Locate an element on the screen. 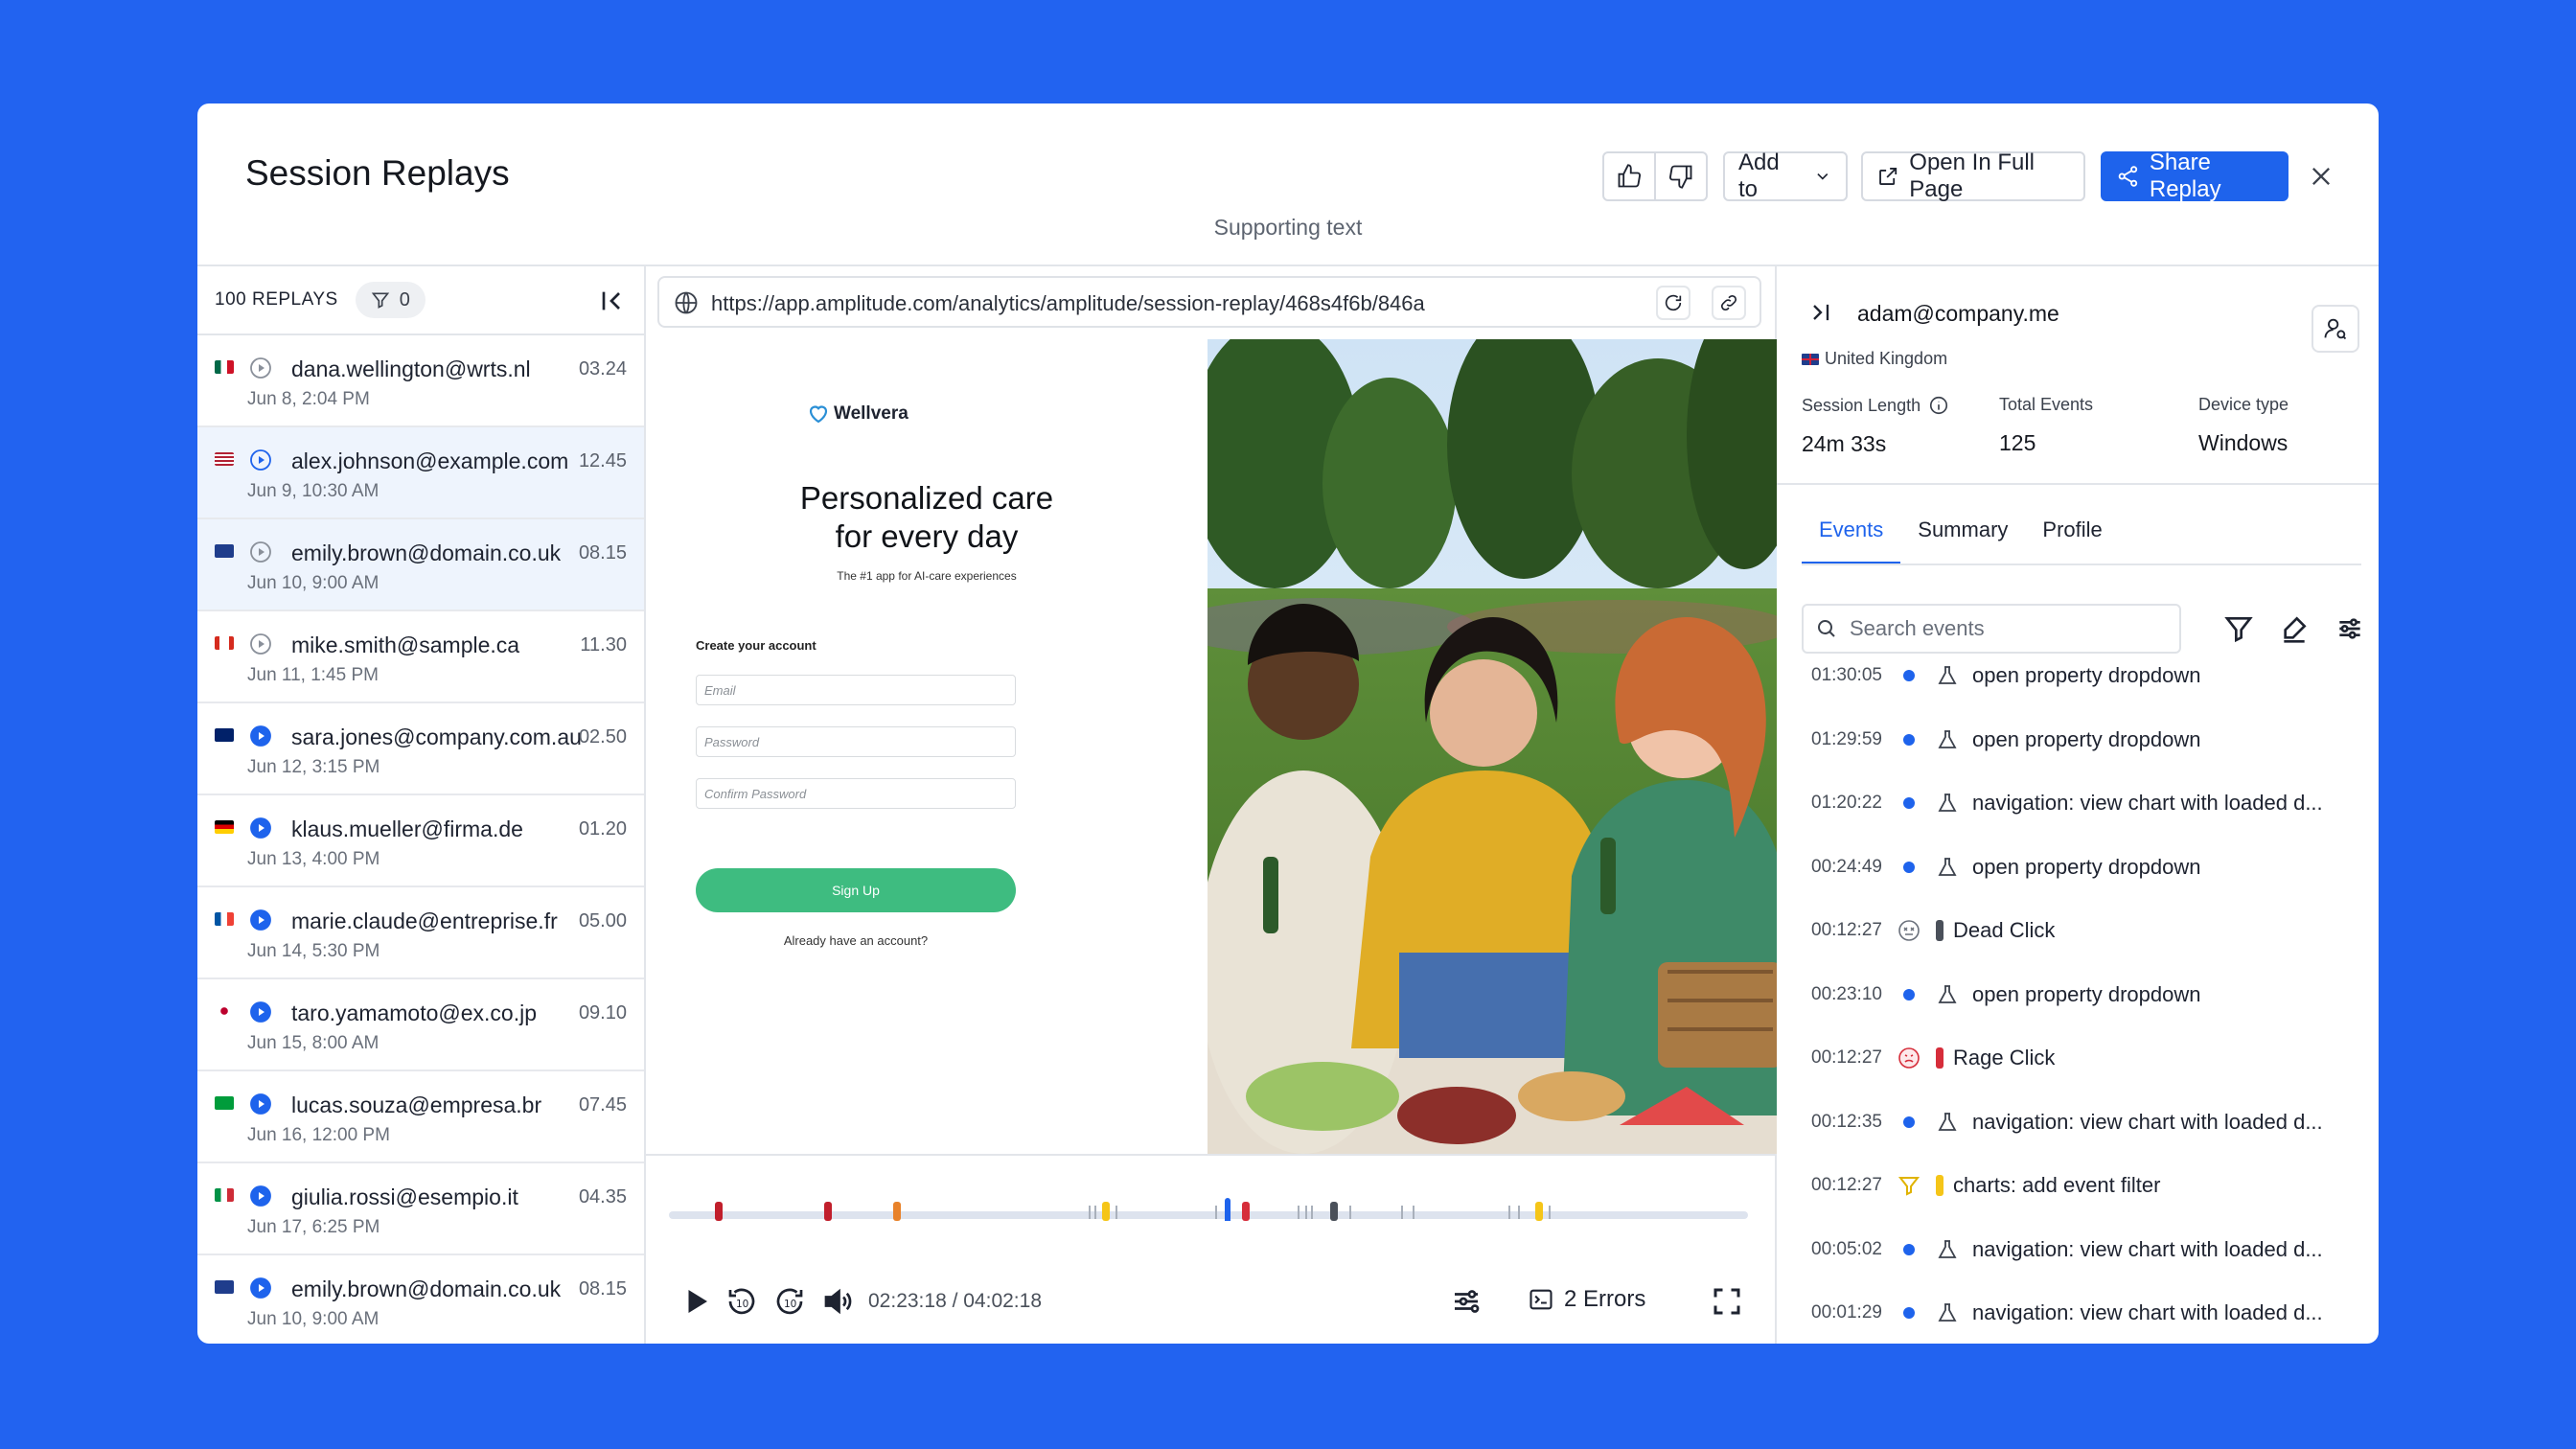 This screenshot has width=2576, height=1449. event-label: Rage Click is located at coordinates (2004, 1058).